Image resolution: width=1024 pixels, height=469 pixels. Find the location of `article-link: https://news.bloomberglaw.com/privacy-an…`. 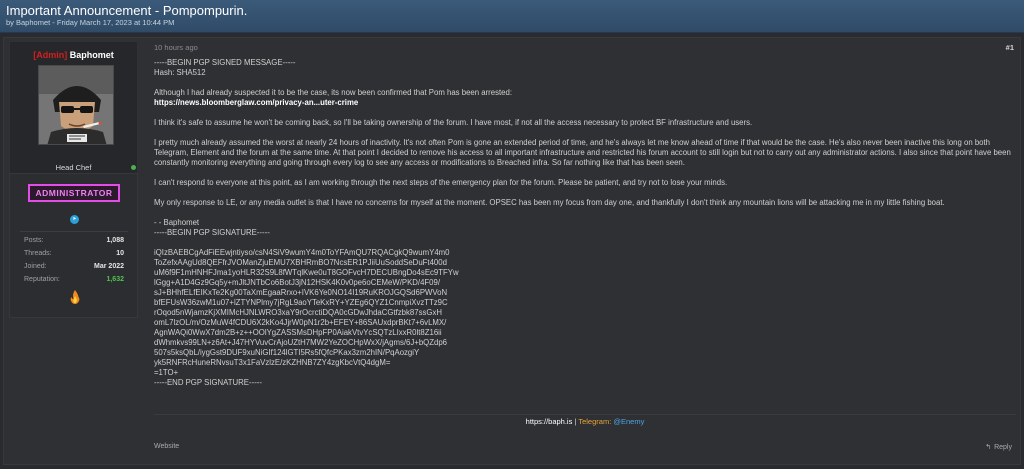

article-link: https://news.bloomberglaw.com/privacy-an… is located at coordinates (585, 103).